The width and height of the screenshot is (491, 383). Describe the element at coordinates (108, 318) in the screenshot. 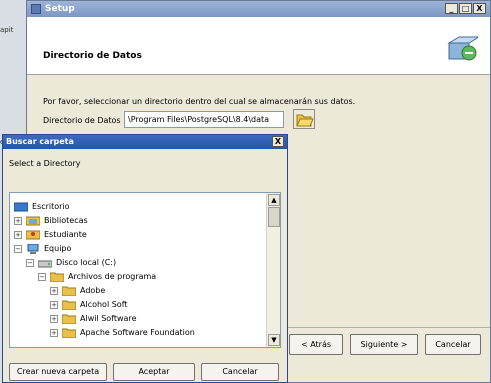

I see `tree-item-label: Alwil Software` at that location.